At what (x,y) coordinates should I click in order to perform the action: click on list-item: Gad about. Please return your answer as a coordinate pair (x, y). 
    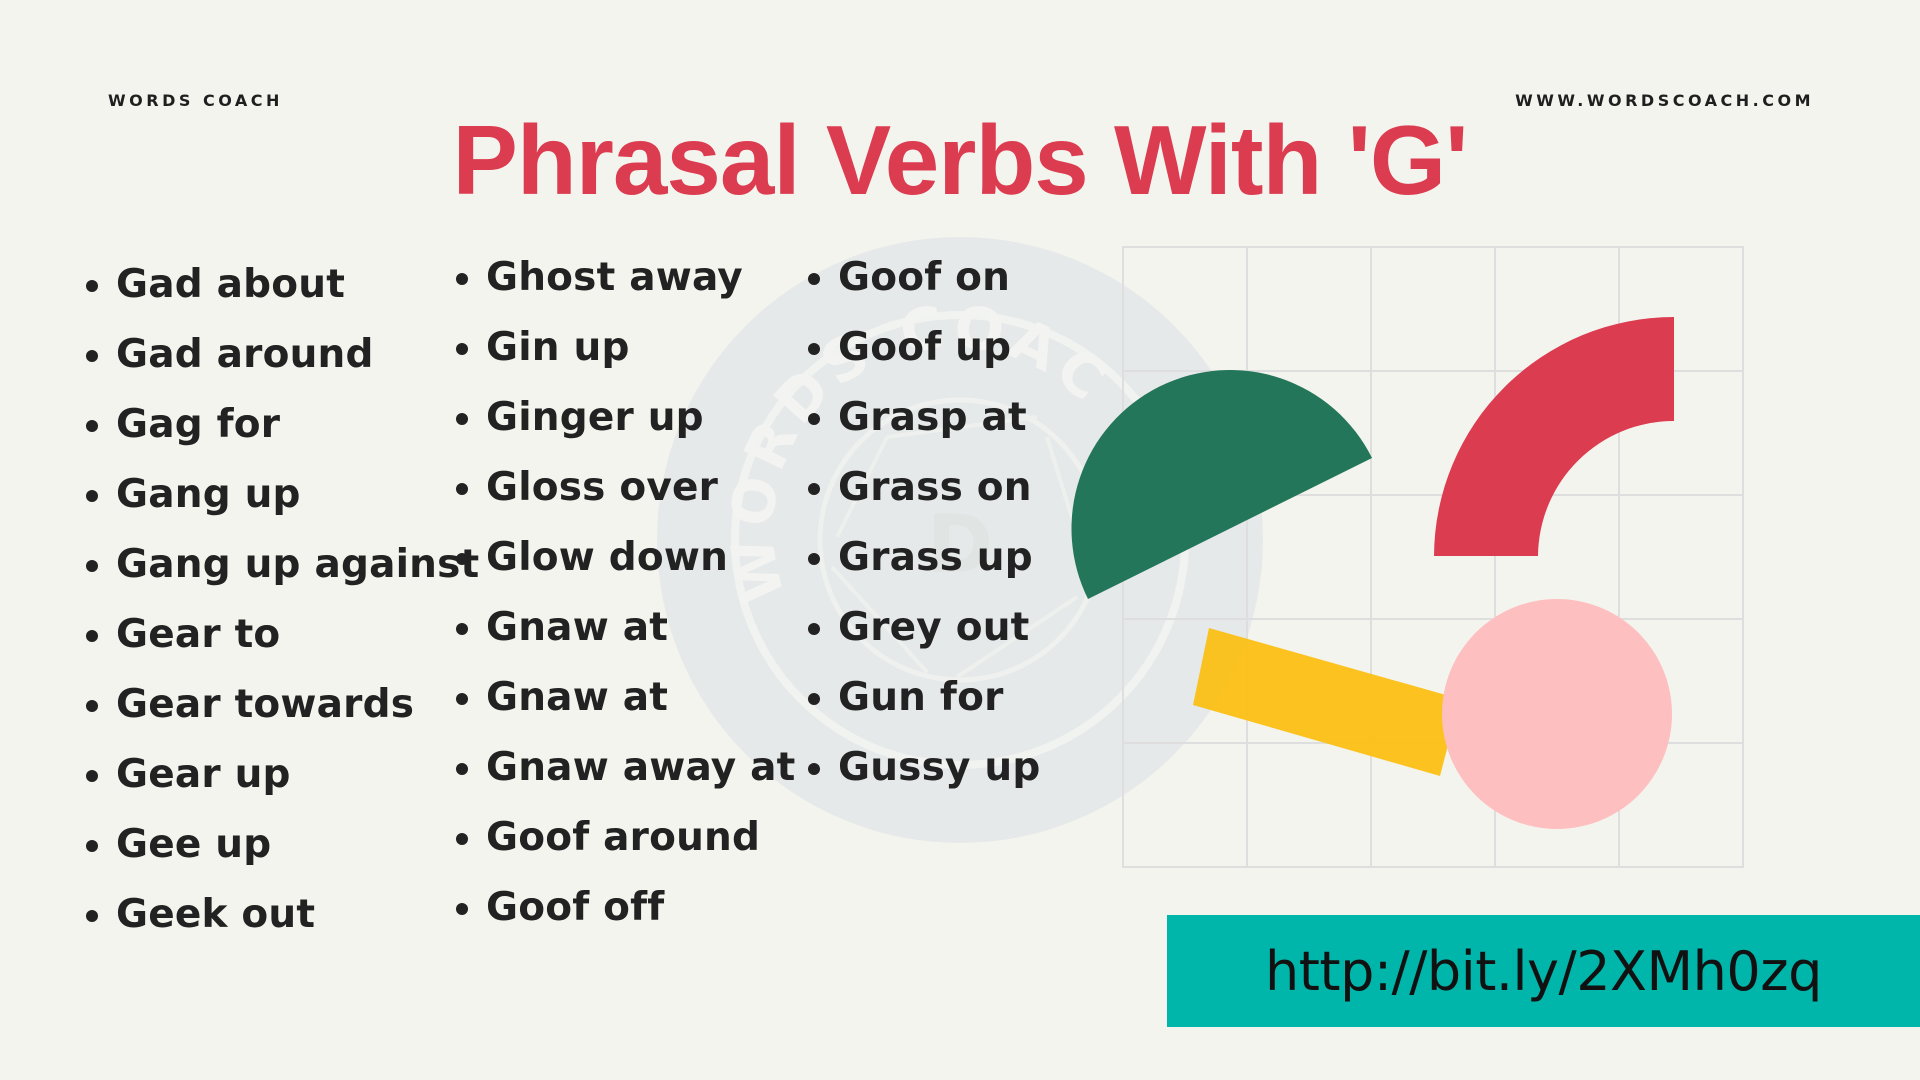
    Looking at the image, I should click on (282, 285).